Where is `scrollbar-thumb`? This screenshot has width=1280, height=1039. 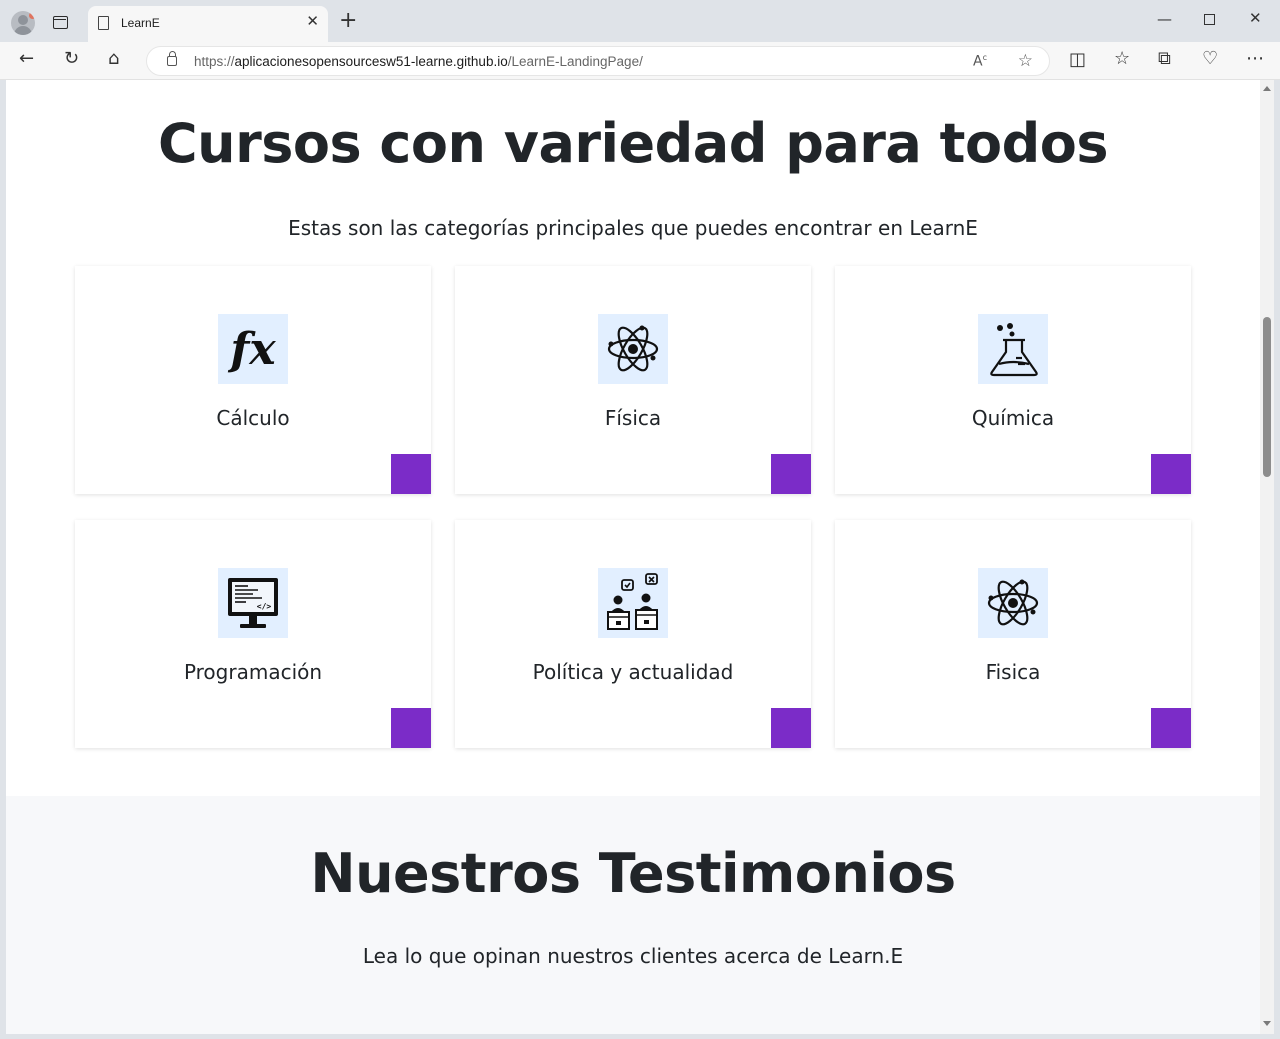
scrollbar-thumb is located at coordinates (1267, 397).